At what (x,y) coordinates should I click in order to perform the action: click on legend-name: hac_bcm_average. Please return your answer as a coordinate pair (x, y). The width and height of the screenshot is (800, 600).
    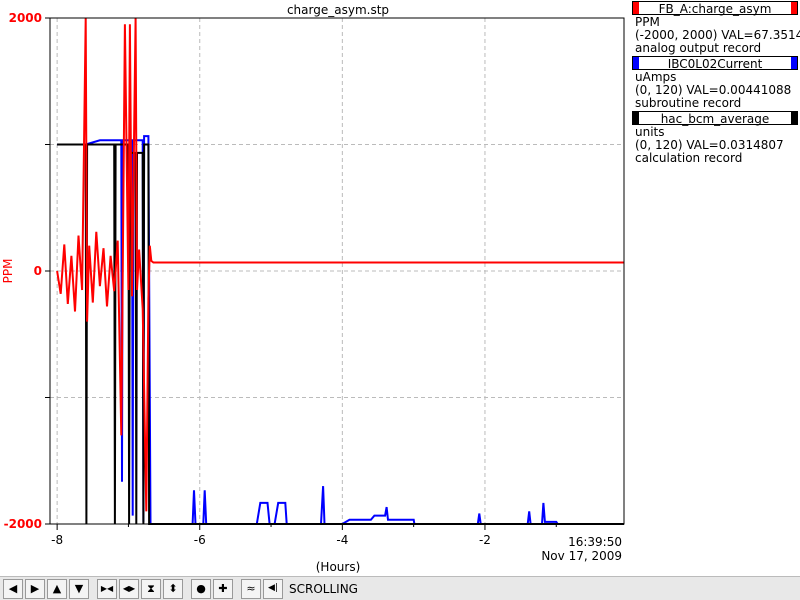
    Looking at the image, I should click on (715, 119).